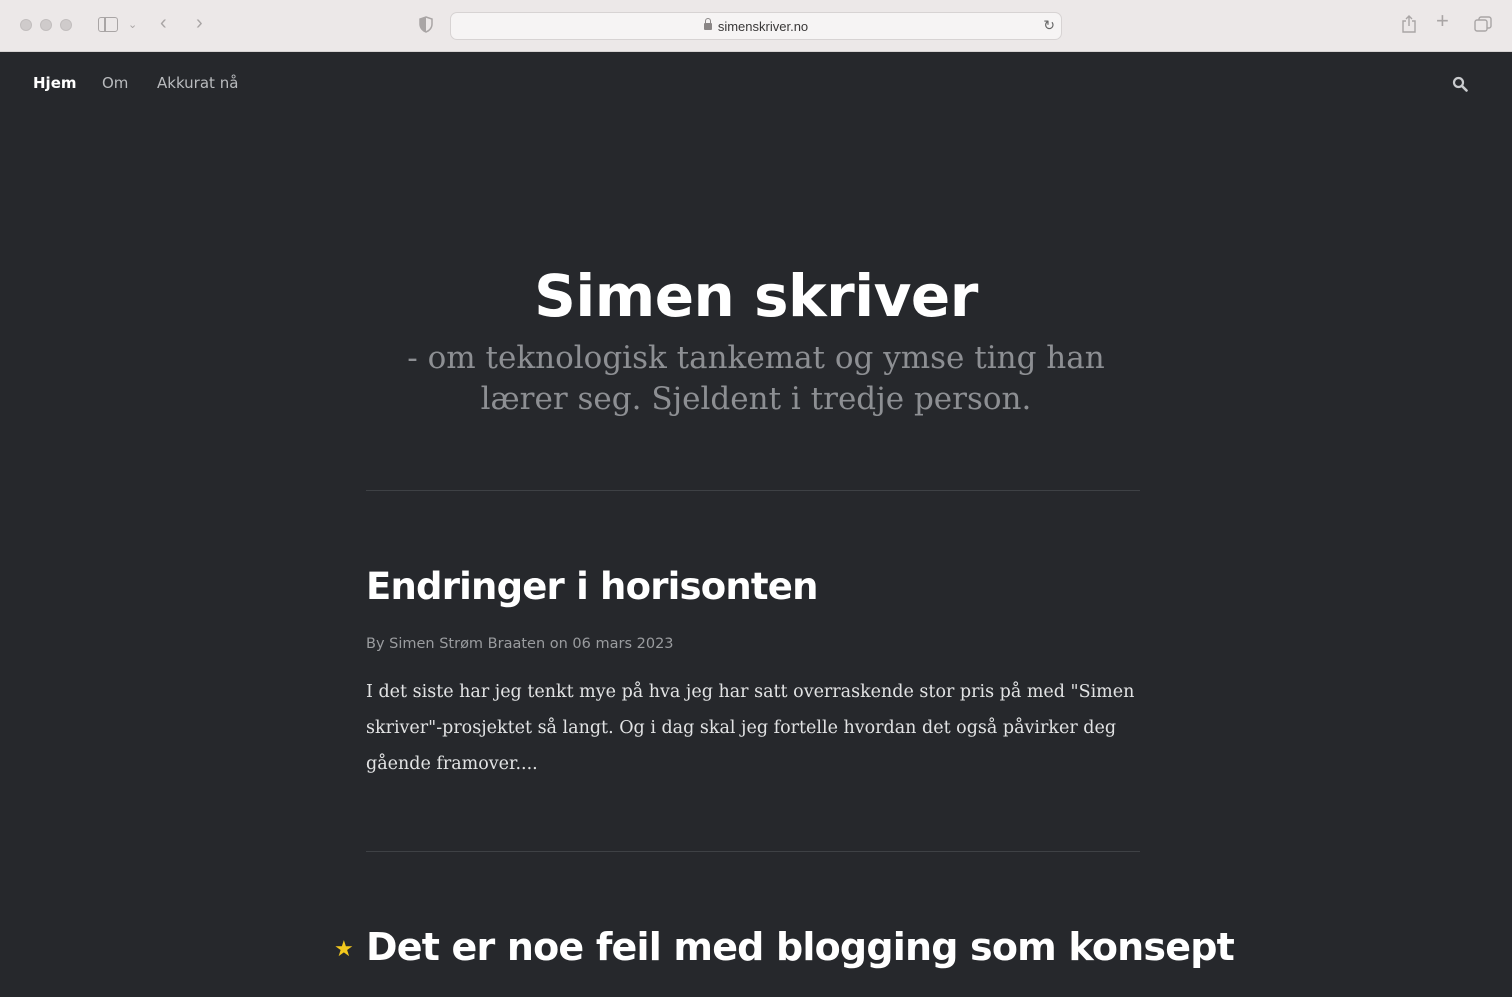  What do you see at coordinates (592, 586) in the screenshot?
I see `post-title-link: Endringer i horisonten` at bounding box center [592, 586].